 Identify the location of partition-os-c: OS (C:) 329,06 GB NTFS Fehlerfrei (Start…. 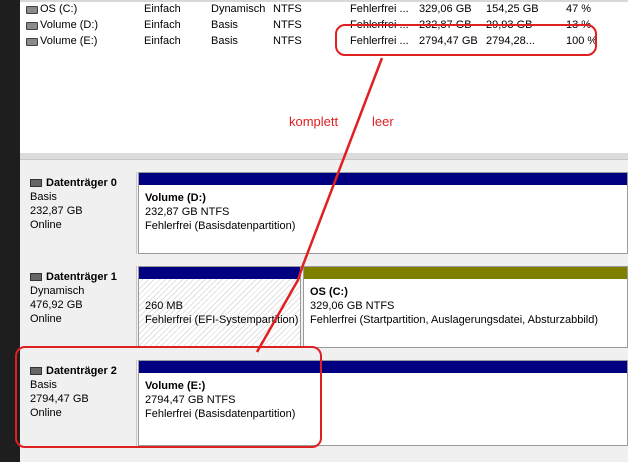
(465, 307).